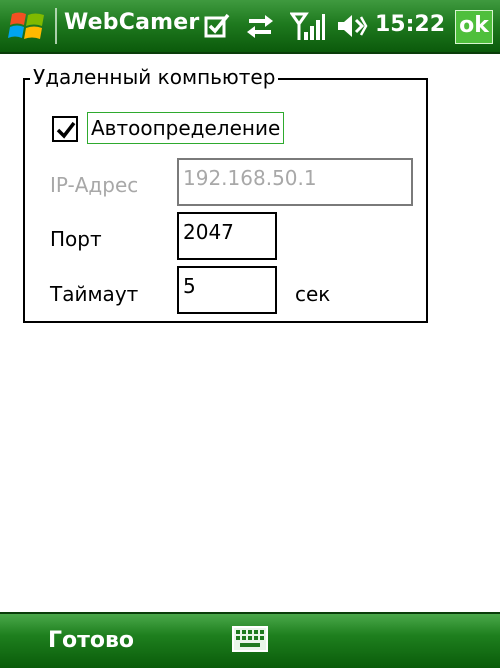  I want to click on signal-strength-icon, so click(307, 26).